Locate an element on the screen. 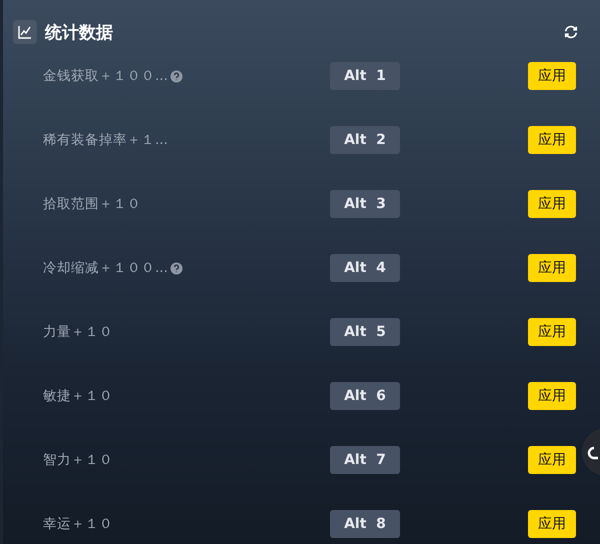 This screenshot has width=600, height=544. panel-title: 统计数据 is located at coordinates (79, 33).